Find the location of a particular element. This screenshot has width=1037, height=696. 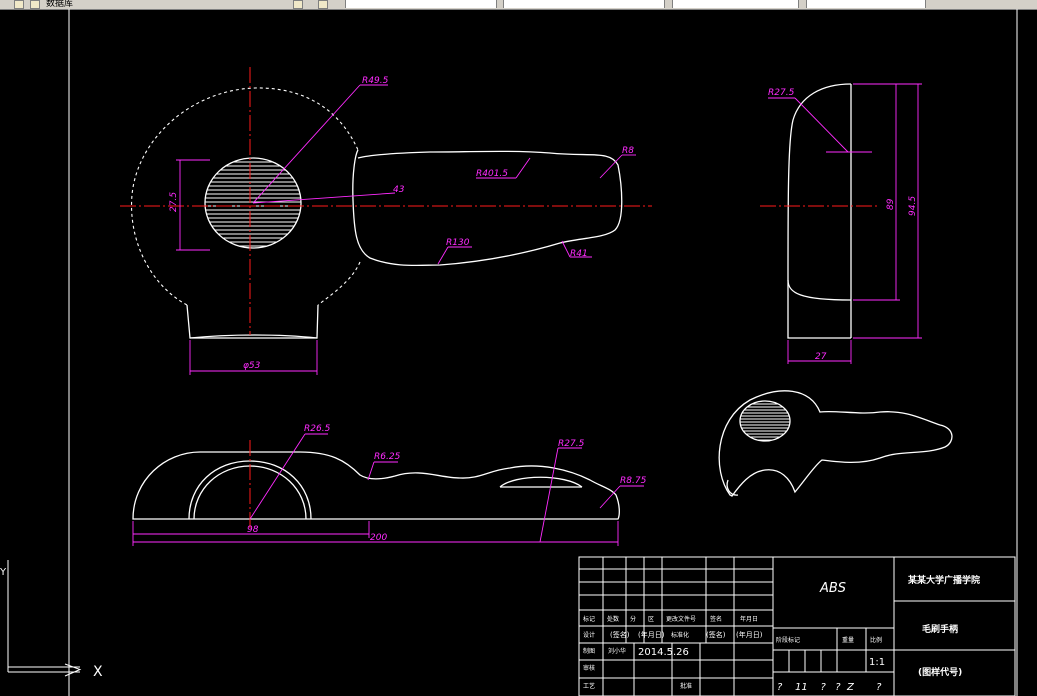

save-icon is located at coordinates (35, 4).